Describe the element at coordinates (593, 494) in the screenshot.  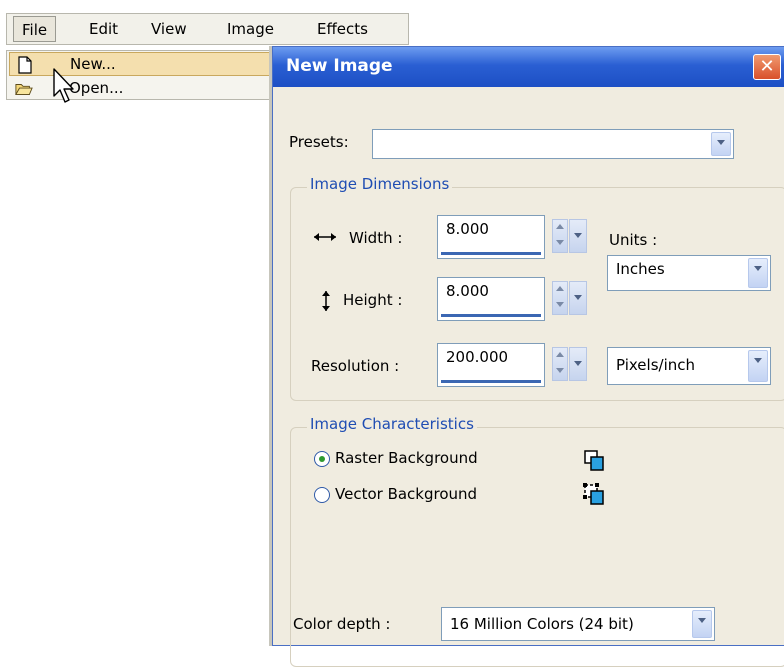
I see `vector-layer-icon` at that location.